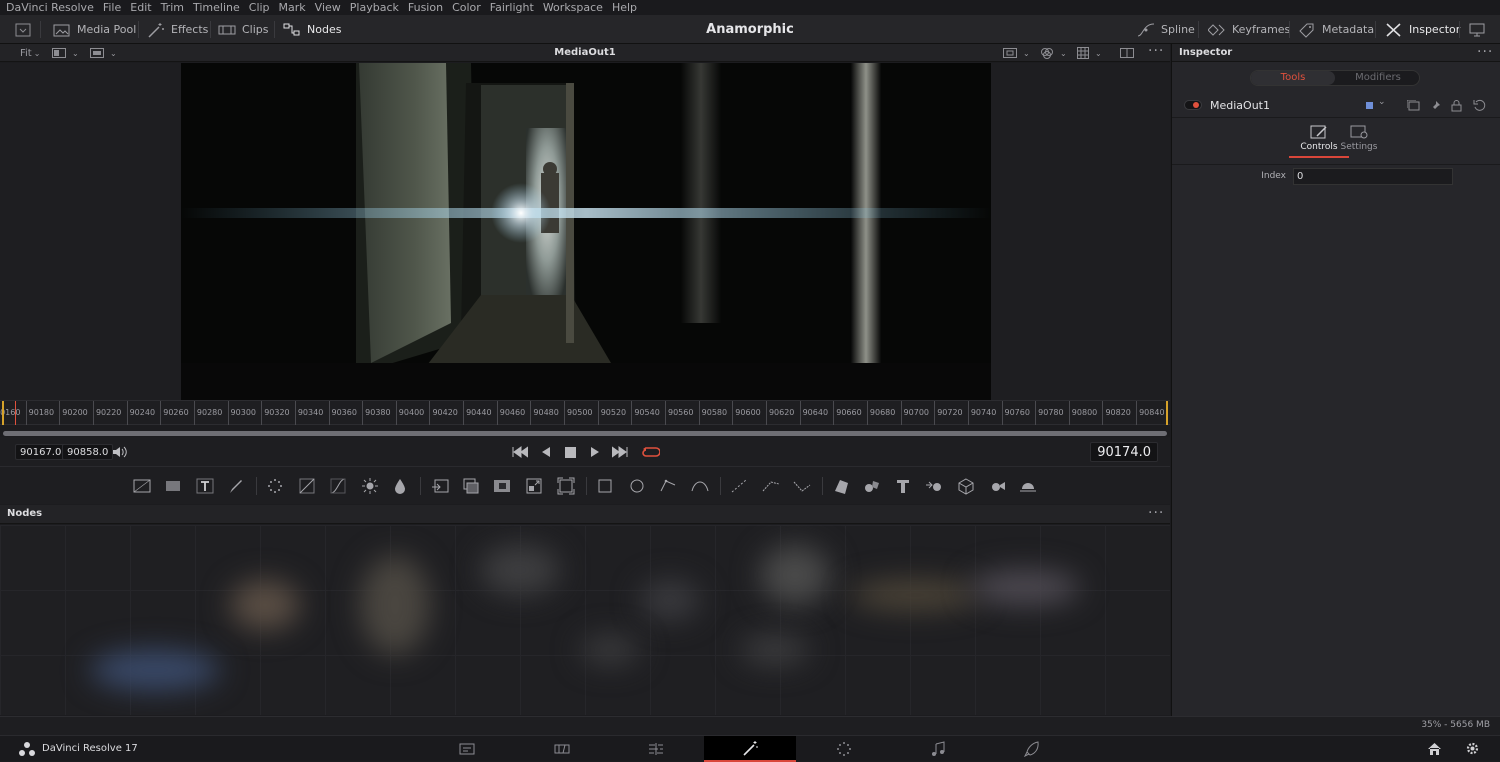  I want to click on clips-button: Clips, so click(243, 29).